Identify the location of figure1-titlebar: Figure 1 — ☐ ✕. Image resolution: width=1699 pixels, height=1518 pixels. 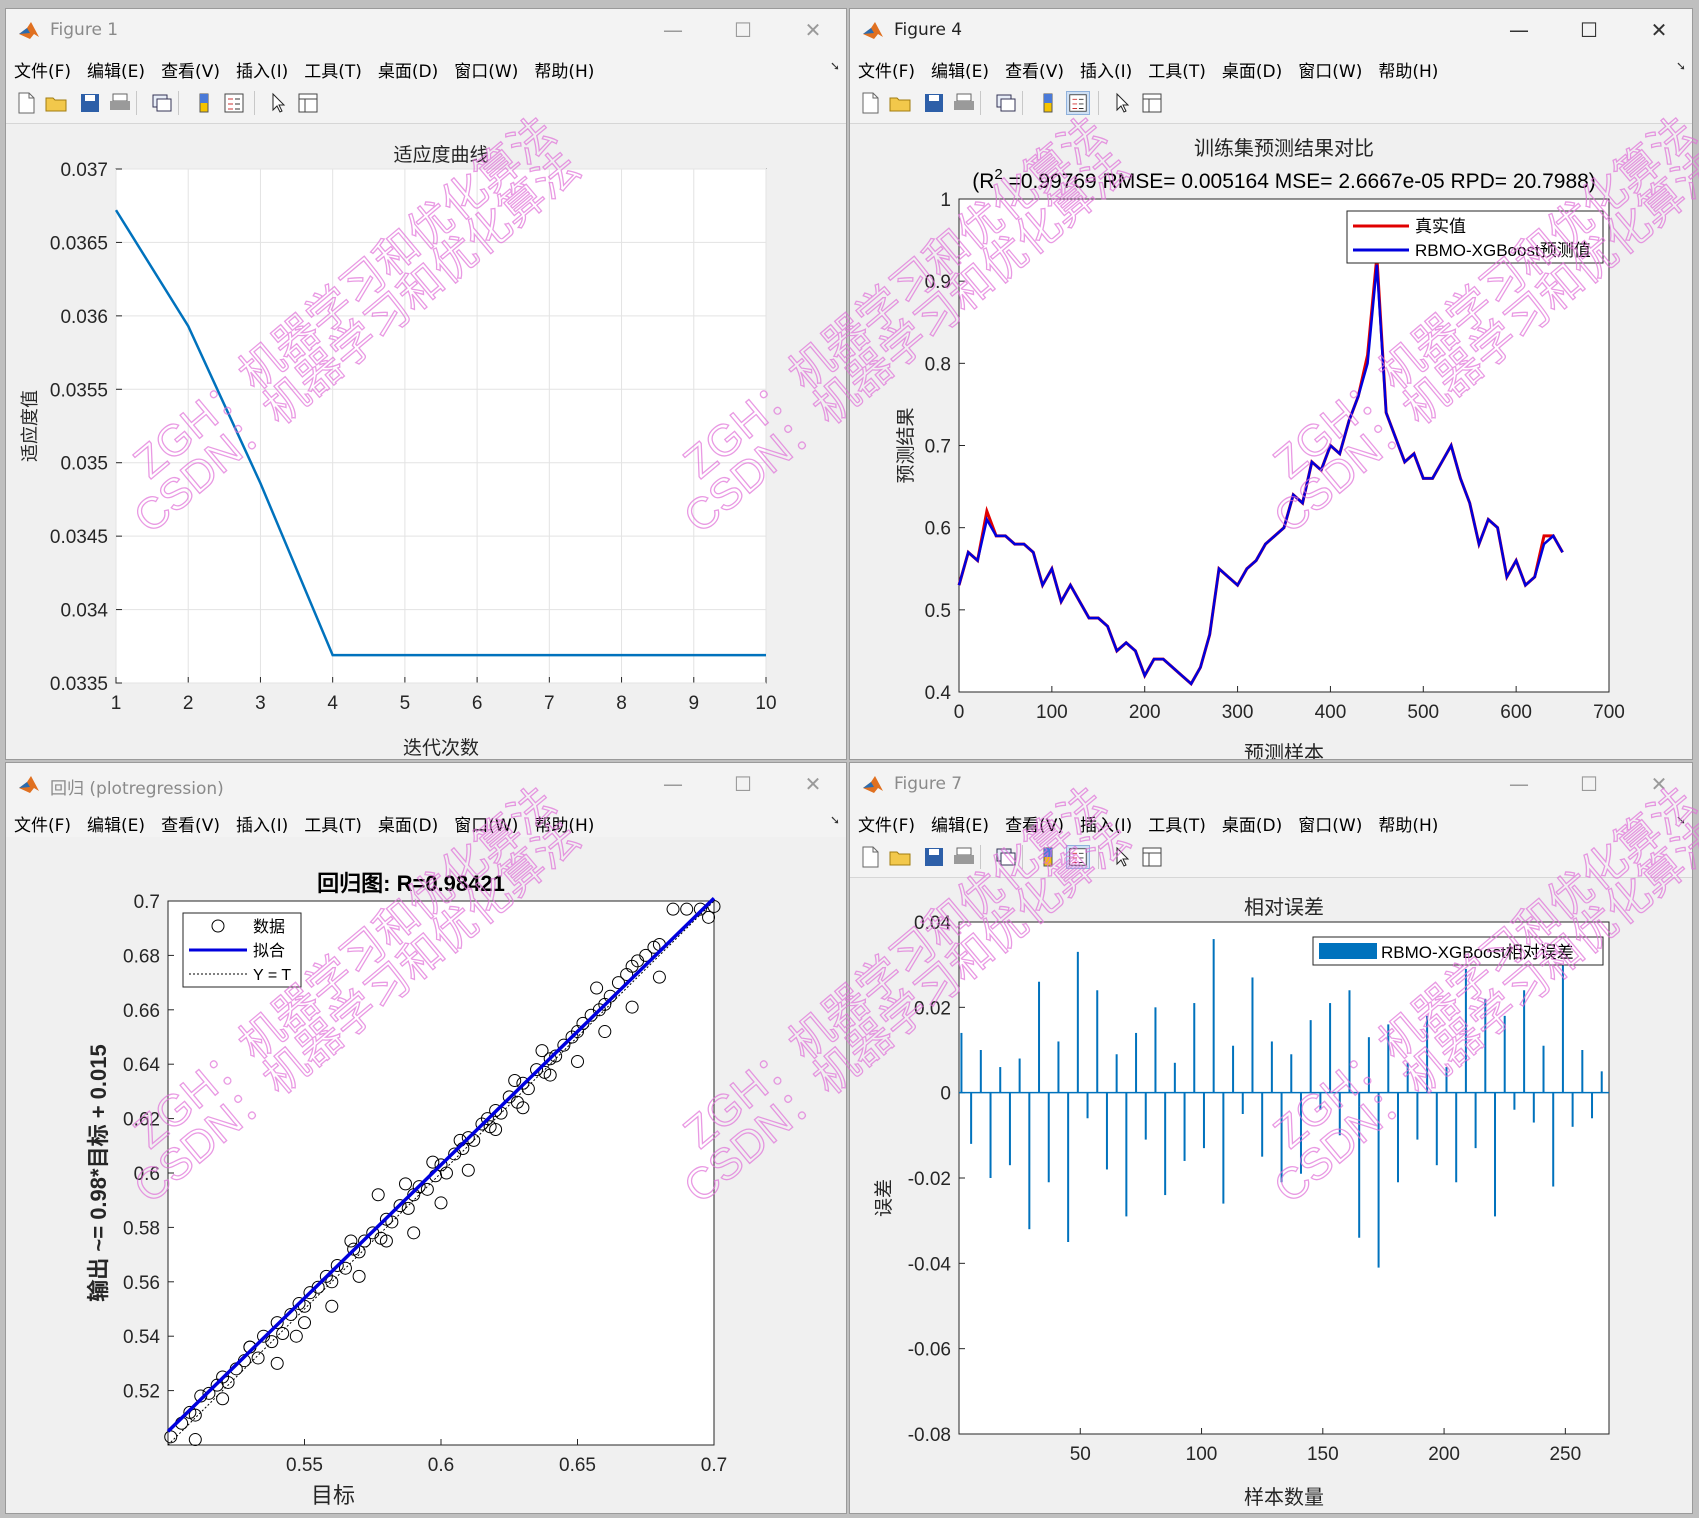
(426, 30).